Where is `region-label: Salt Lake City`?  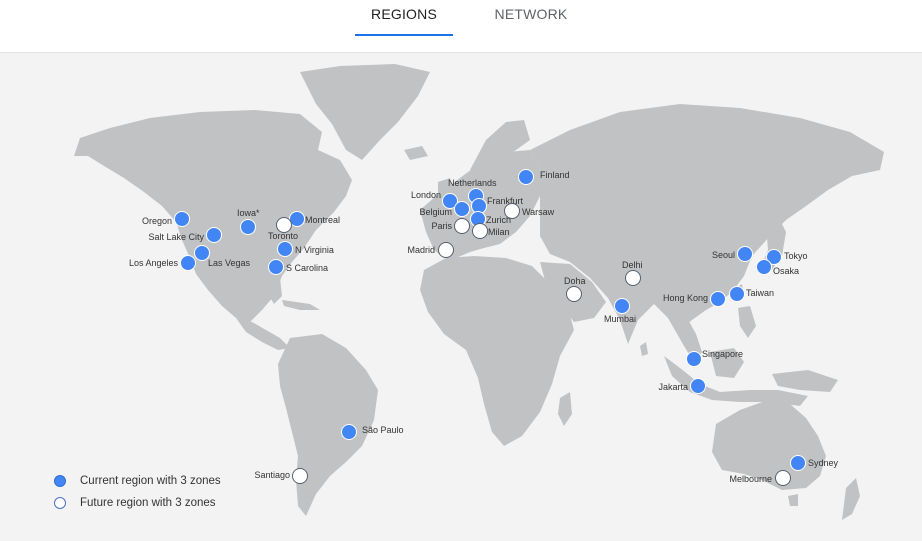
region-label: Salt Lake City is located at coordinates (176, 237).